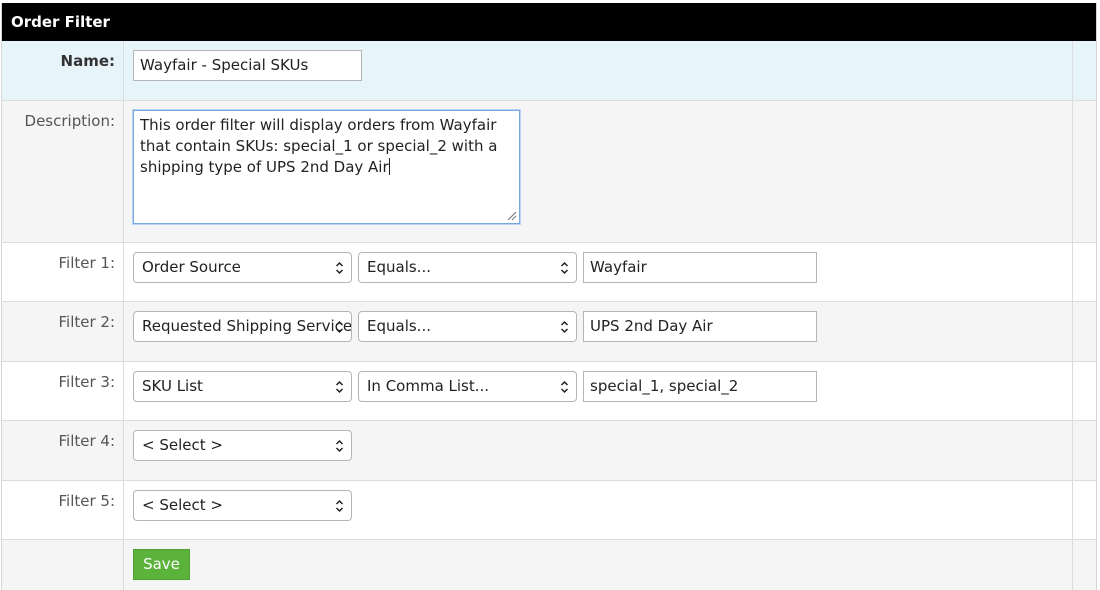 This screenshot has width=1100, height=590. Describe the element at coordinates (63, 70) in the screenshot. I see `name-label: Name:` at that location.